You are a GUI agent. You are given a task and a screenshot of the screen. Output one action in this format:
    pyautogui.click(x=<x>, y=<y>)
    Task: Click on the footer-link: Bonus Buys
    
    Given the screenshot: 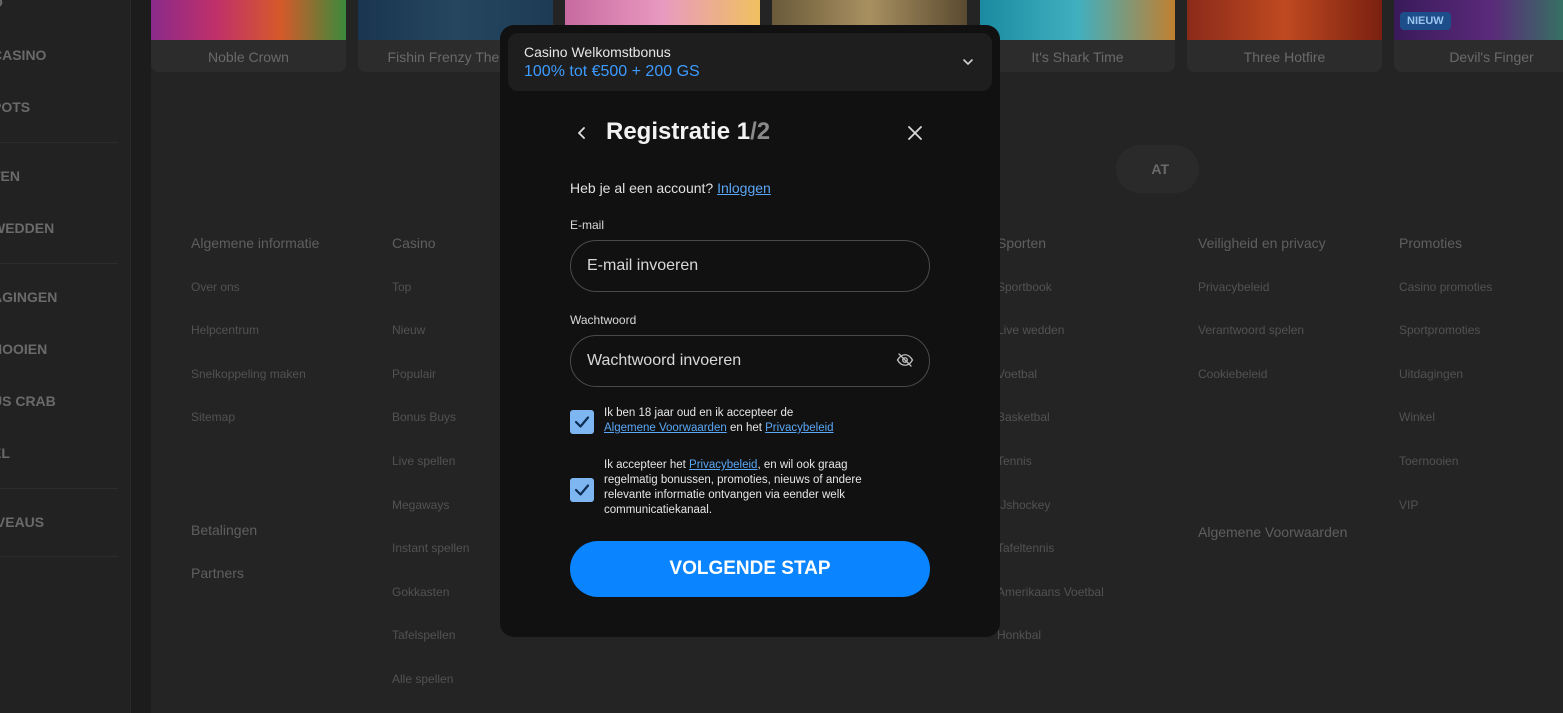 What is the action you would take?
    pyautogui.click(x=424, y=417)
    